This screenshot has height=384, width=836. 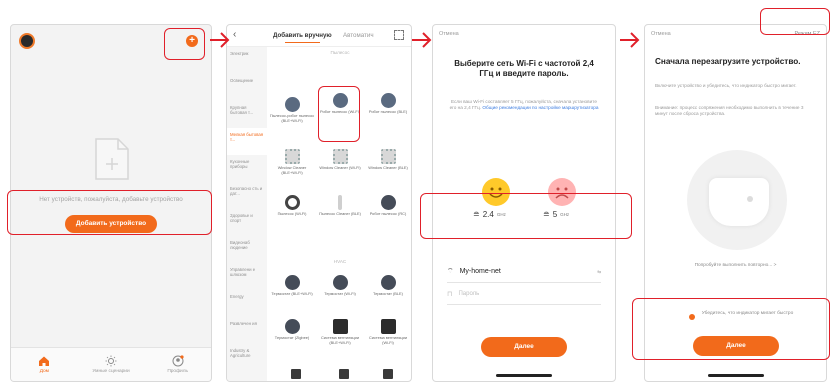 What do you see at coordinates (111, 371) in the screenshot?
I see `tab-label: Умные сценарии` at bounding box center [111, 371].